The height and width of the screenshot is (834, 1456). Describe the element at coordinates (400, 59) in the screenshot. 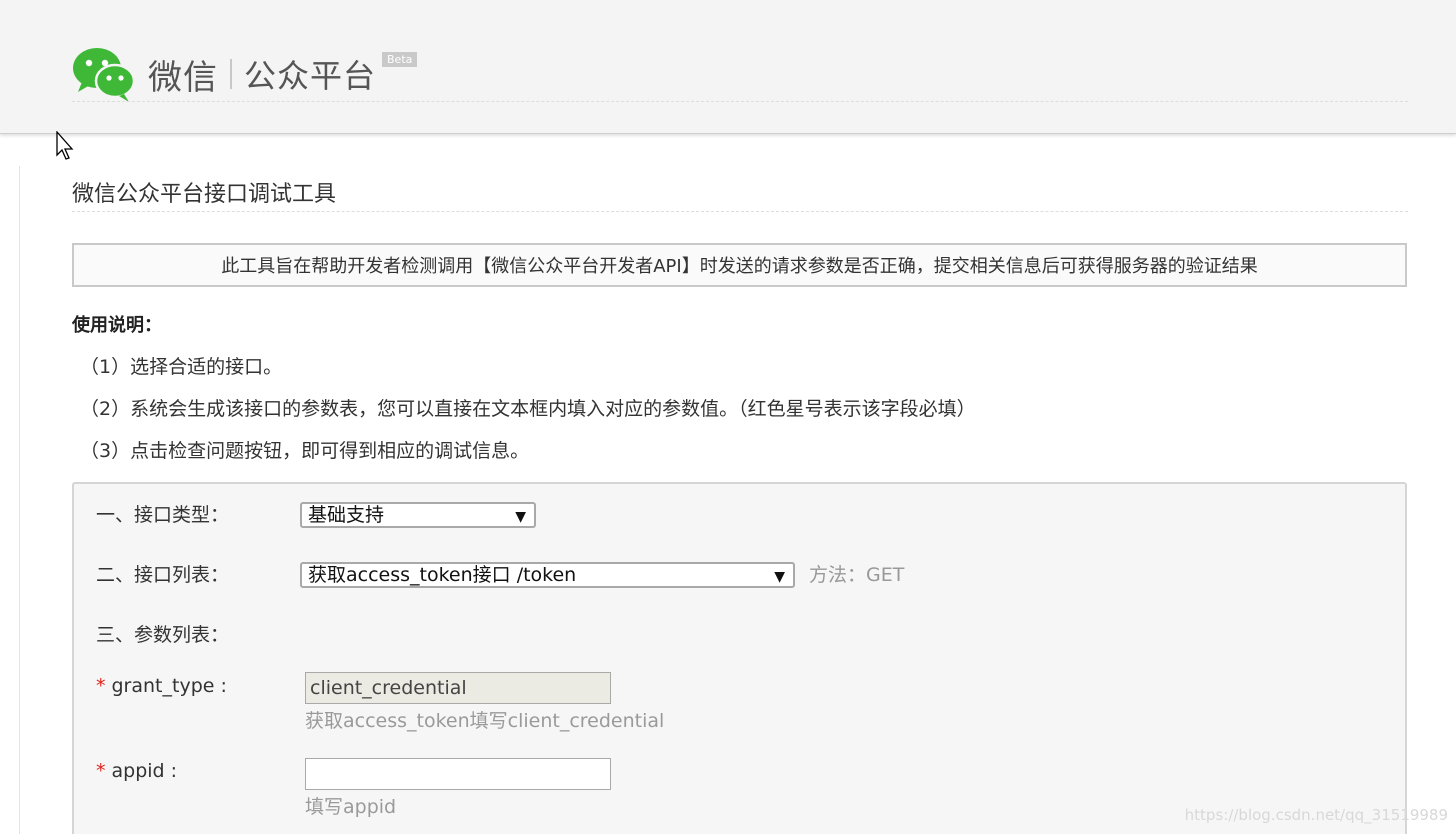

I see `beta-badge: Beta` at that location.